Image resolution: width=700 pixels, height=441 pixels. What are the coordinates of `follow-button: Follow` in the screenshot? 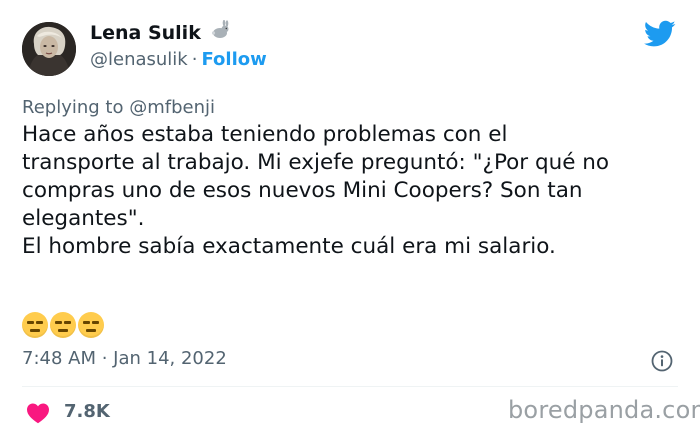 It's located at (233, 59).